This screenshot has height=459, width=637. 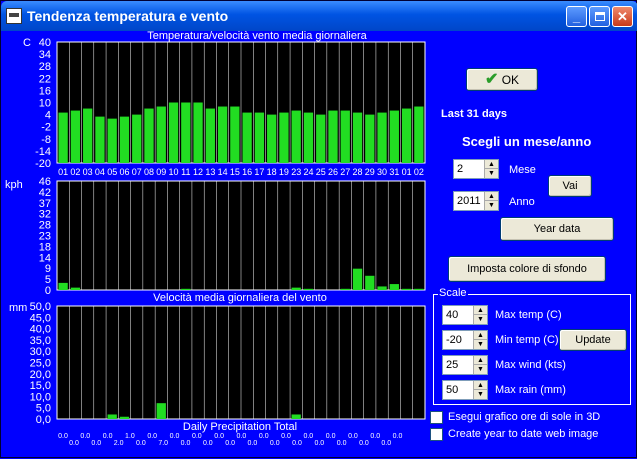 What do you see at coordinates (465, 390) in the screenshot?
I see `max-rain-stepper: 50 ▲ ▼` at bounding box center [465, 390].